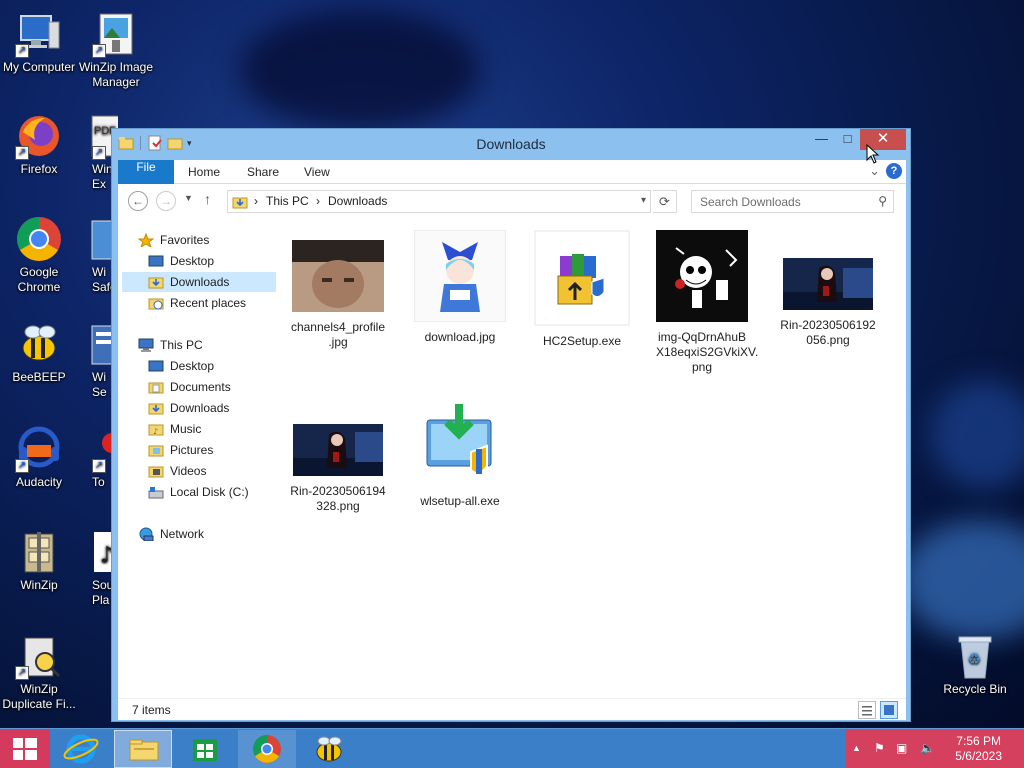  I want to click on search-input: Search Downloads ⚲, so click(792, 201).